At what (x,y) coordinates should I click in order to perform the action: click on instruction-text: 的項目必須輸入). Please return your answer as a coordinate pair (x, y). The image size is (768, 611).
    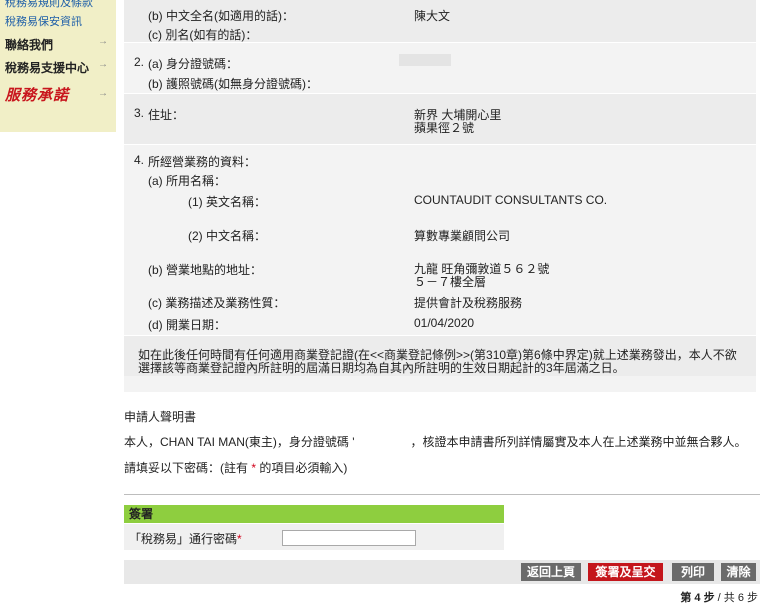
    Looking at the image, I should click on (303, 468).